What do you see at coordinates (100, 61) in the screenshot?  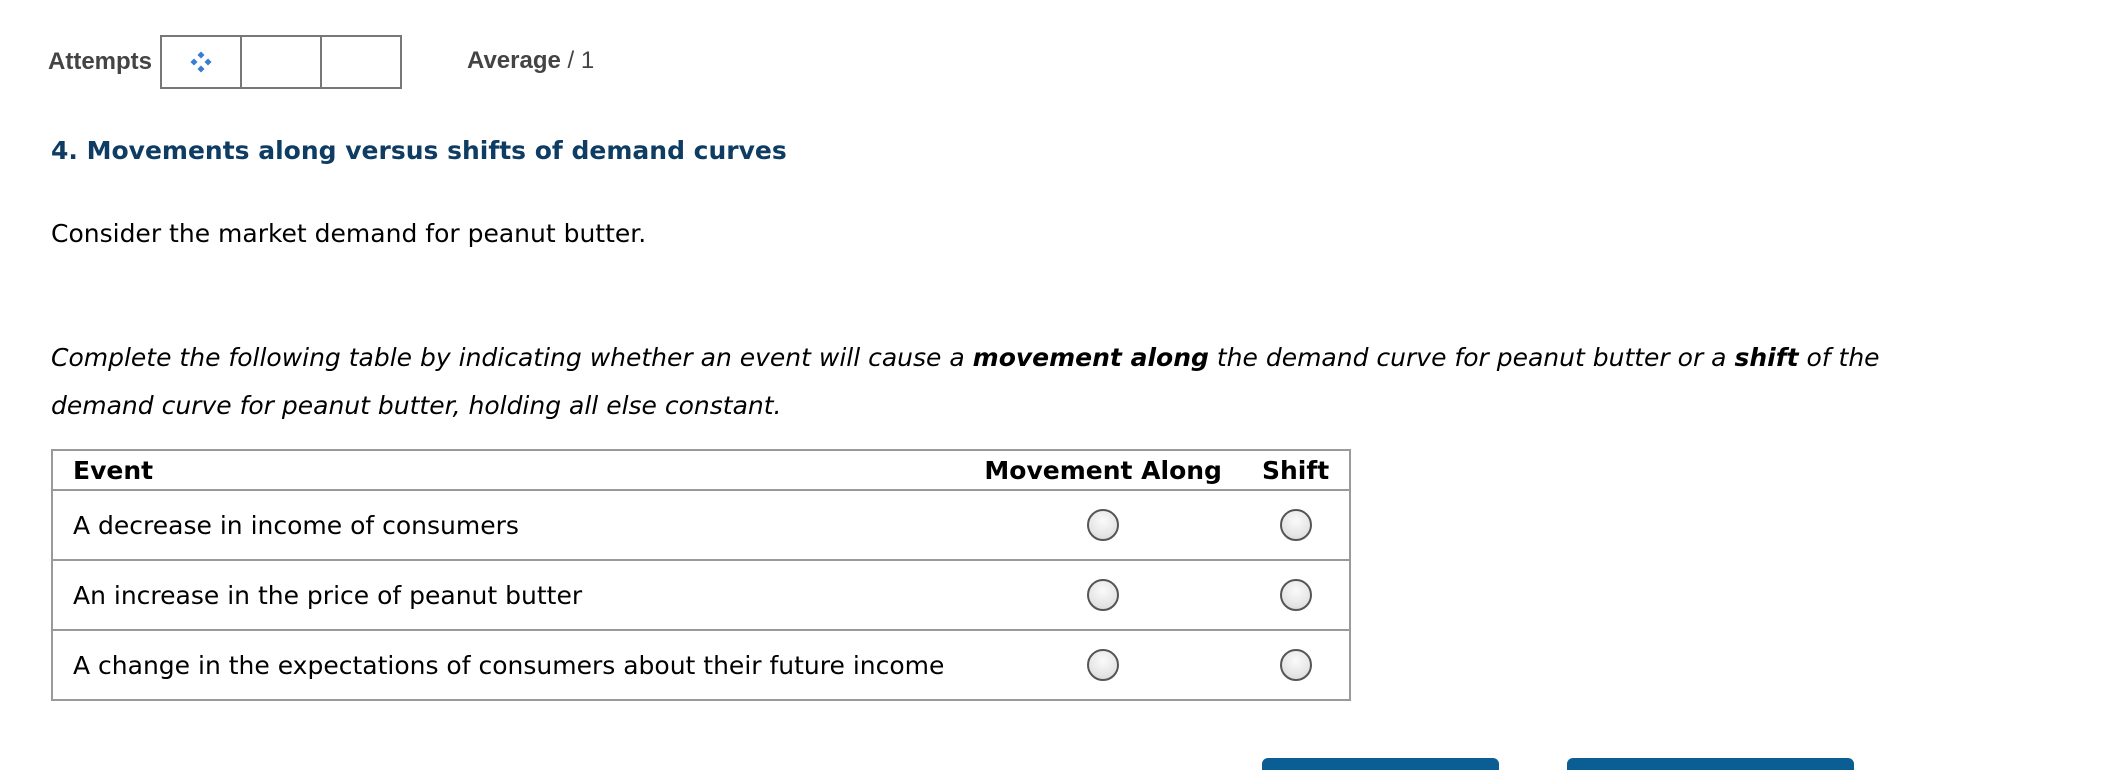 I see `attempts-label: Attempts` at bounding box center [100, 61].